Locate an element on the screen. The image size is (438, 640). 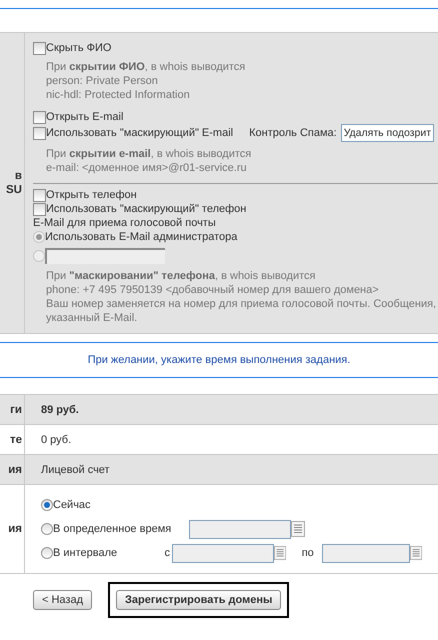
value-text: 89 руб. is located at coordinates (60, 409).